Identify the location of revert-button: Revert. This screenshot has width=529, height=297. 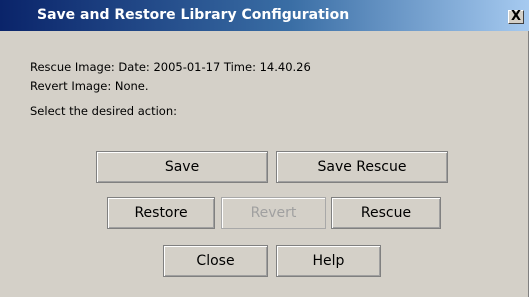
(273, 213).